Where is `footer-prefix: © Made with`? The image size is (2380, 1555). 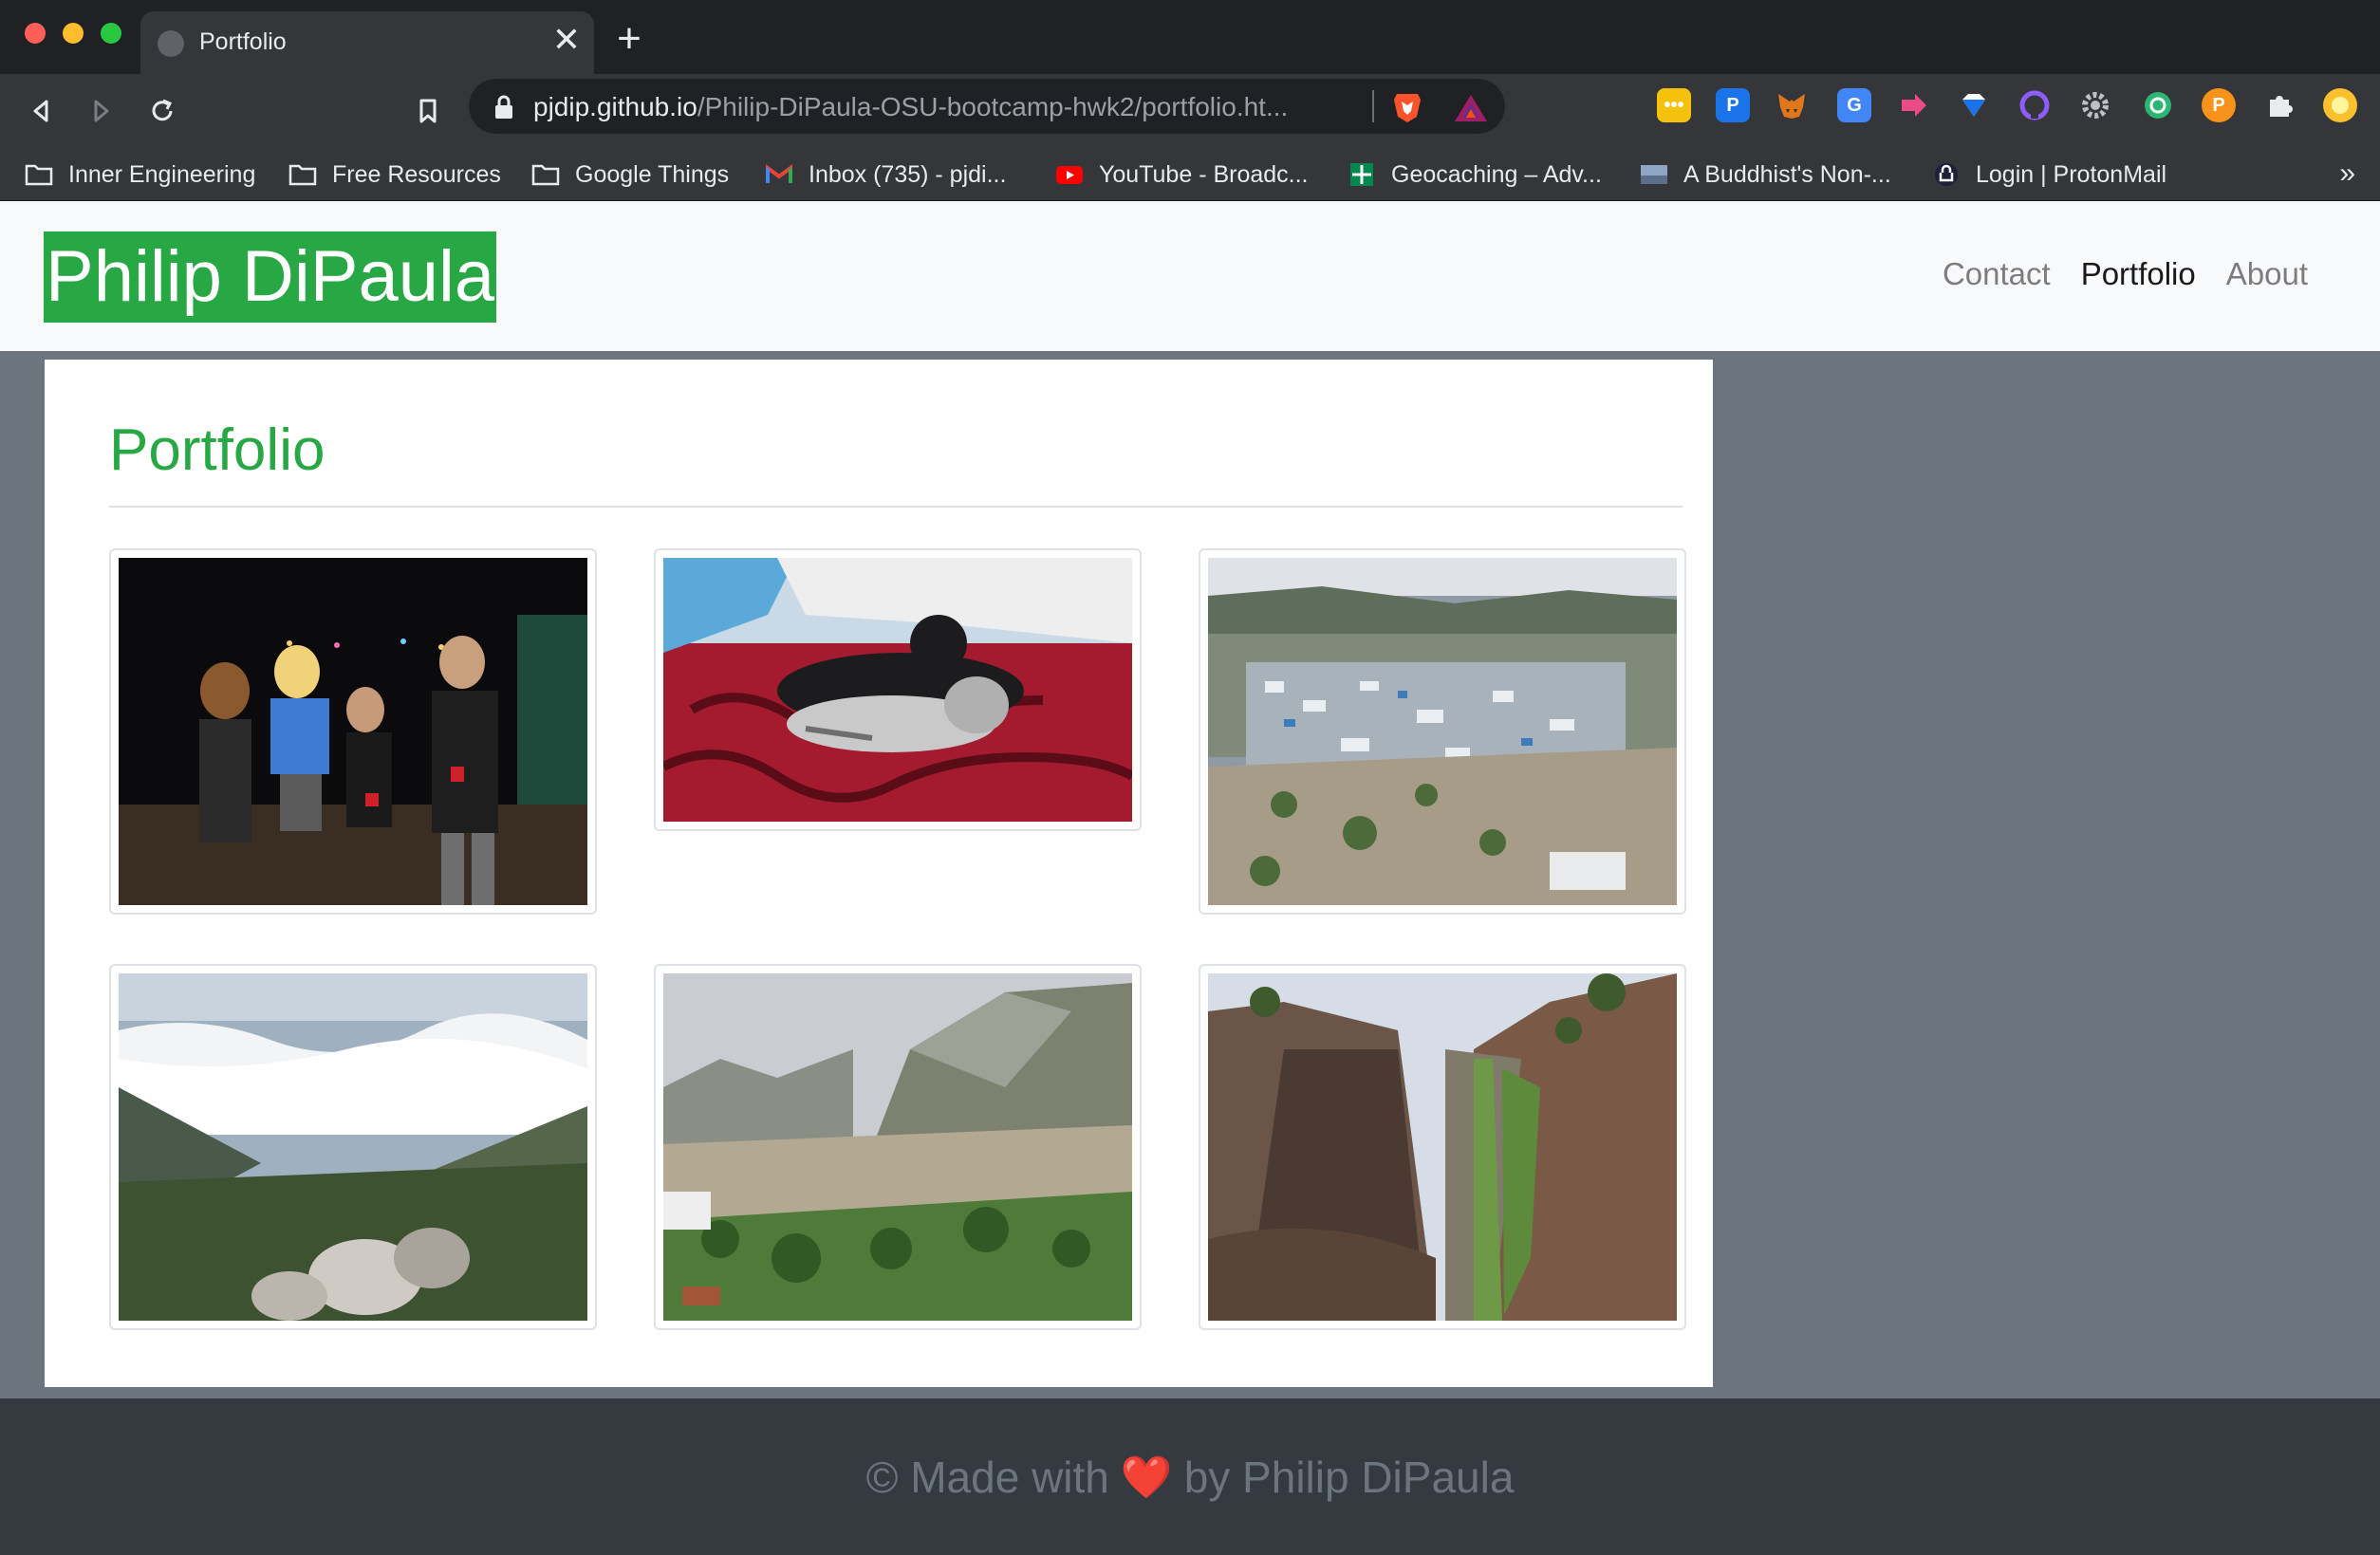
footer-prefix: © Made with is located at coordinates (987, 1477).